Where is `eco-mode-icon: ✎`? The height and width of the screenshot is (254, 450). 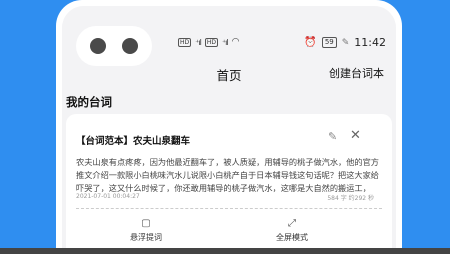
eco-mode-icon: ✎ is located at coordinates (345, 42).